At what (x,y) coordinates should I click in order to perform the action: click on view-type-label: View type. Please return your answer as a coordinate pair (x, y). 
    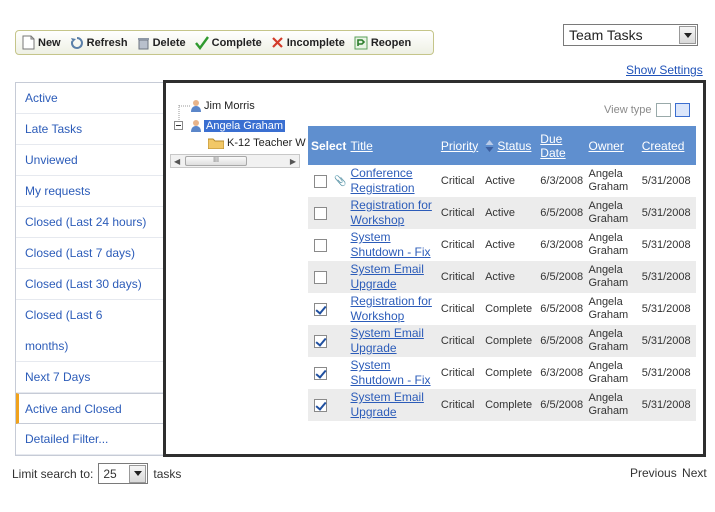
    Looking at the image, I should click on (628, 110).